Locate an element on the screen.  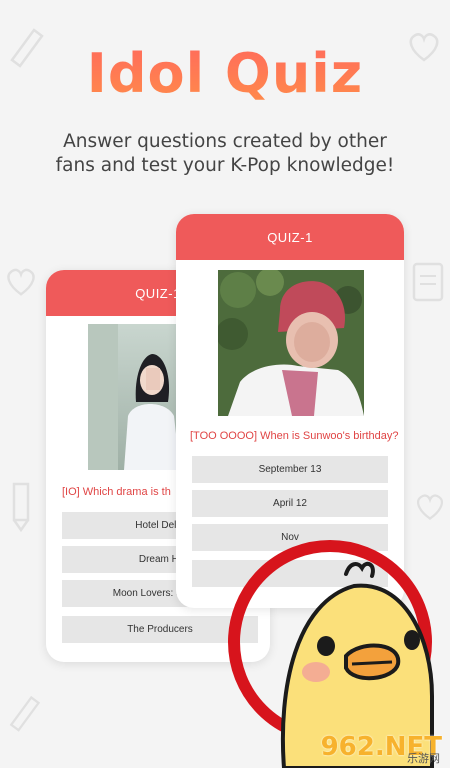
subtitle-line-1: Answer questions created by other is located at coordinates (225, 141).